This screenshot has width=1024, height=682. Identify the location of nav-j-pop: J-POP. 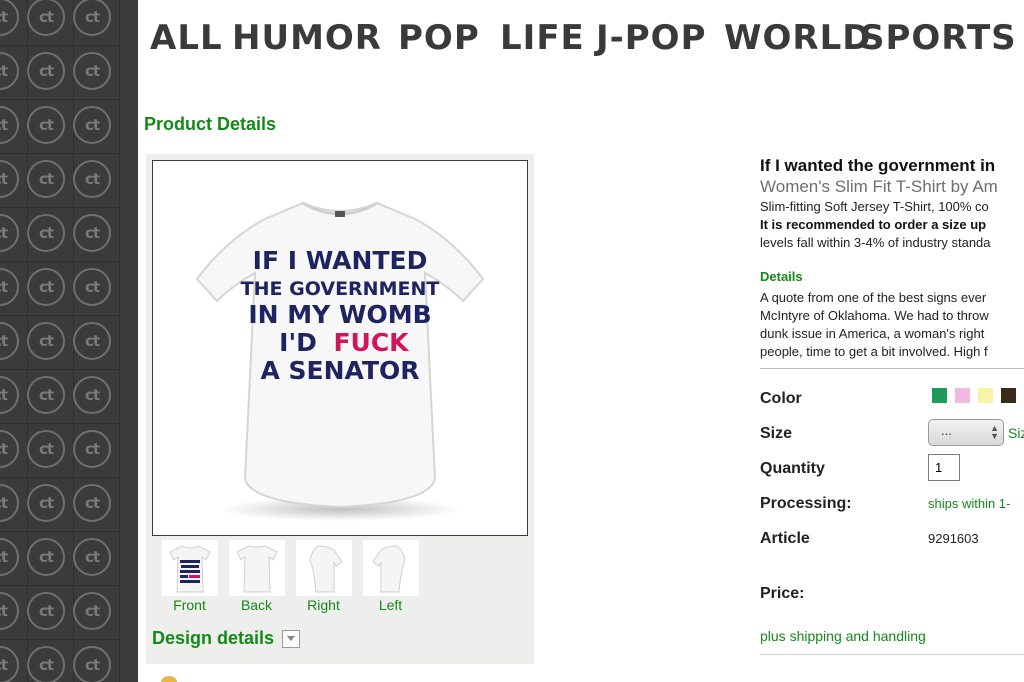
(660, 39).